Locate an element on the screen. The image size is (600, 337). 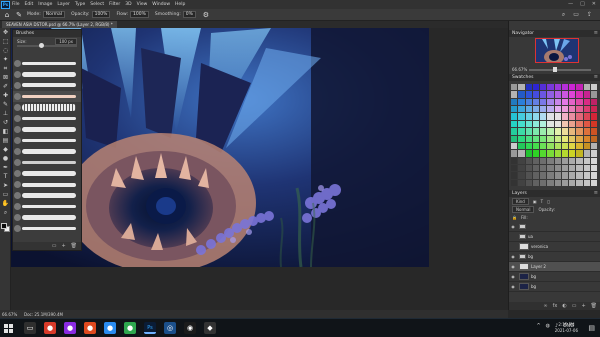
add-icon: + is located at coordinates (63, 246).